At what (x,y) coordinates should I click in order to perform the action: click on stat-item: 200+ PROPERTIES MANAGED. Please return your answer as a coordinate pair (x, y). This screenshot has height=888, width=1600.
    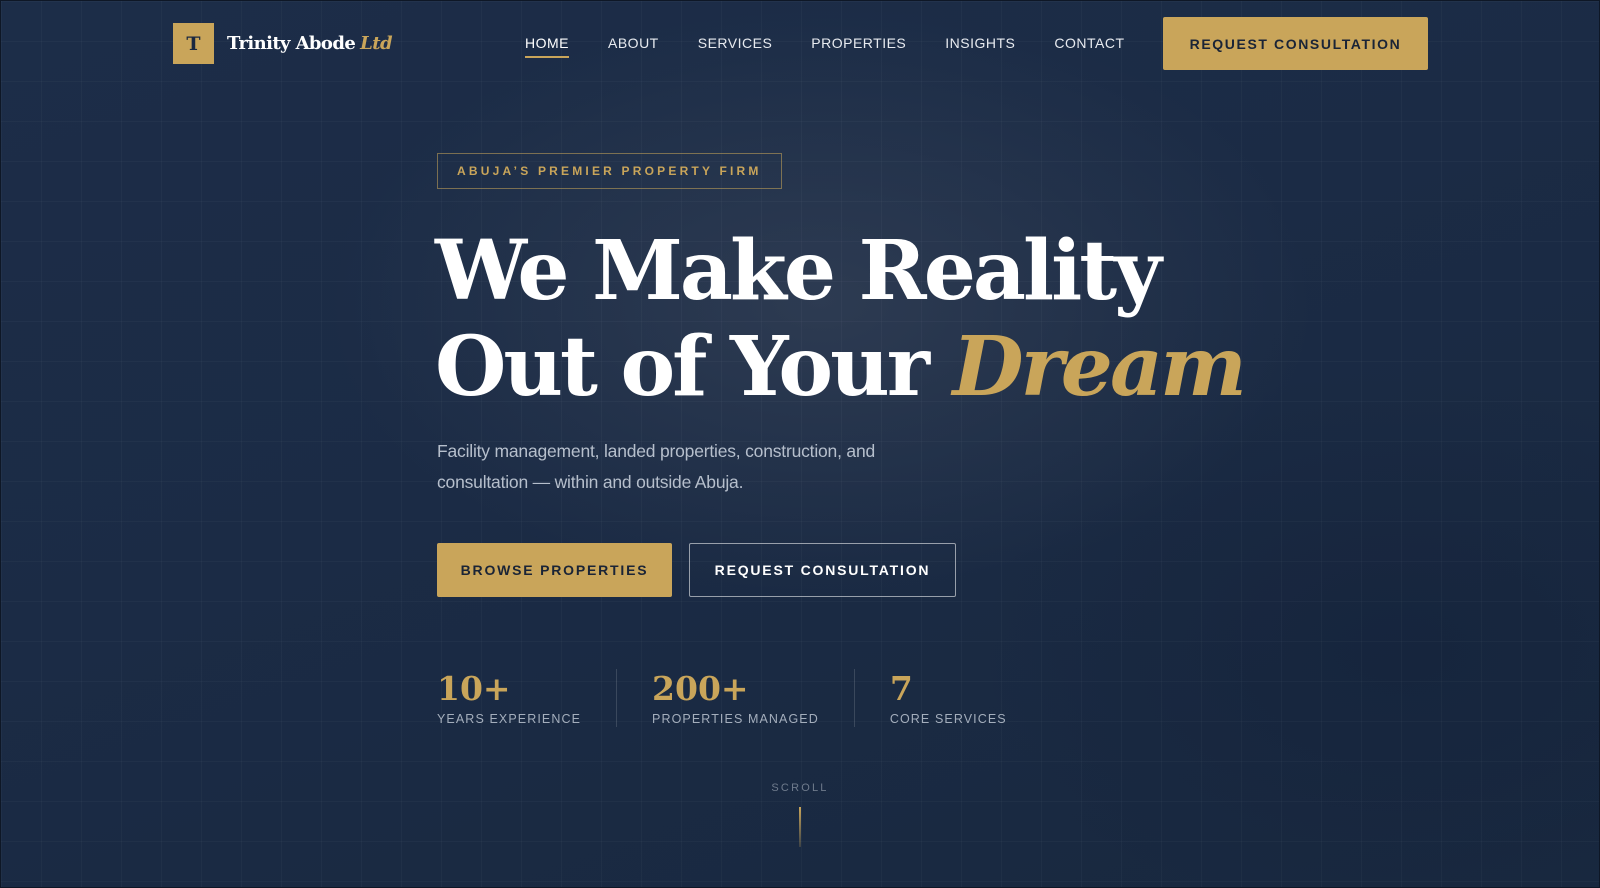
    Looking at the image, I should click on (753, 698).